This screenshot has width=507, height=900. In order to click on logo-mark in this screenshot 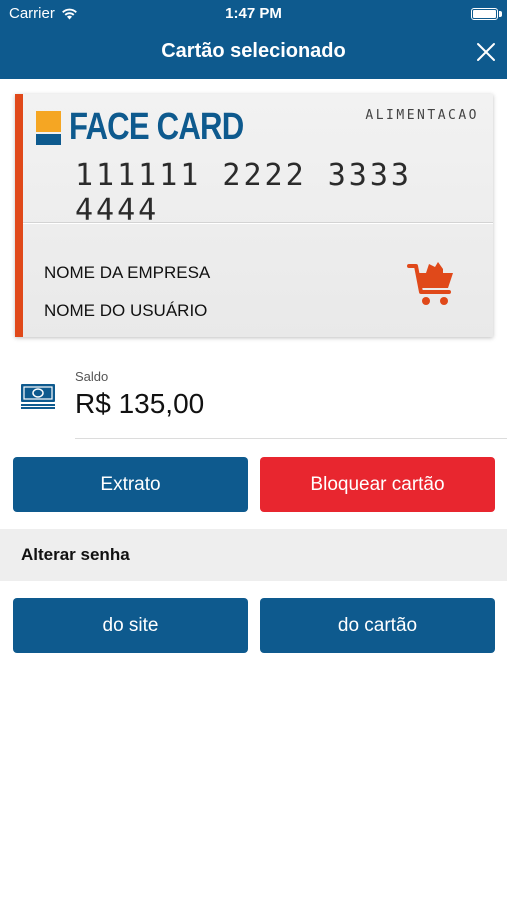, I will do `click(48, 127)`.